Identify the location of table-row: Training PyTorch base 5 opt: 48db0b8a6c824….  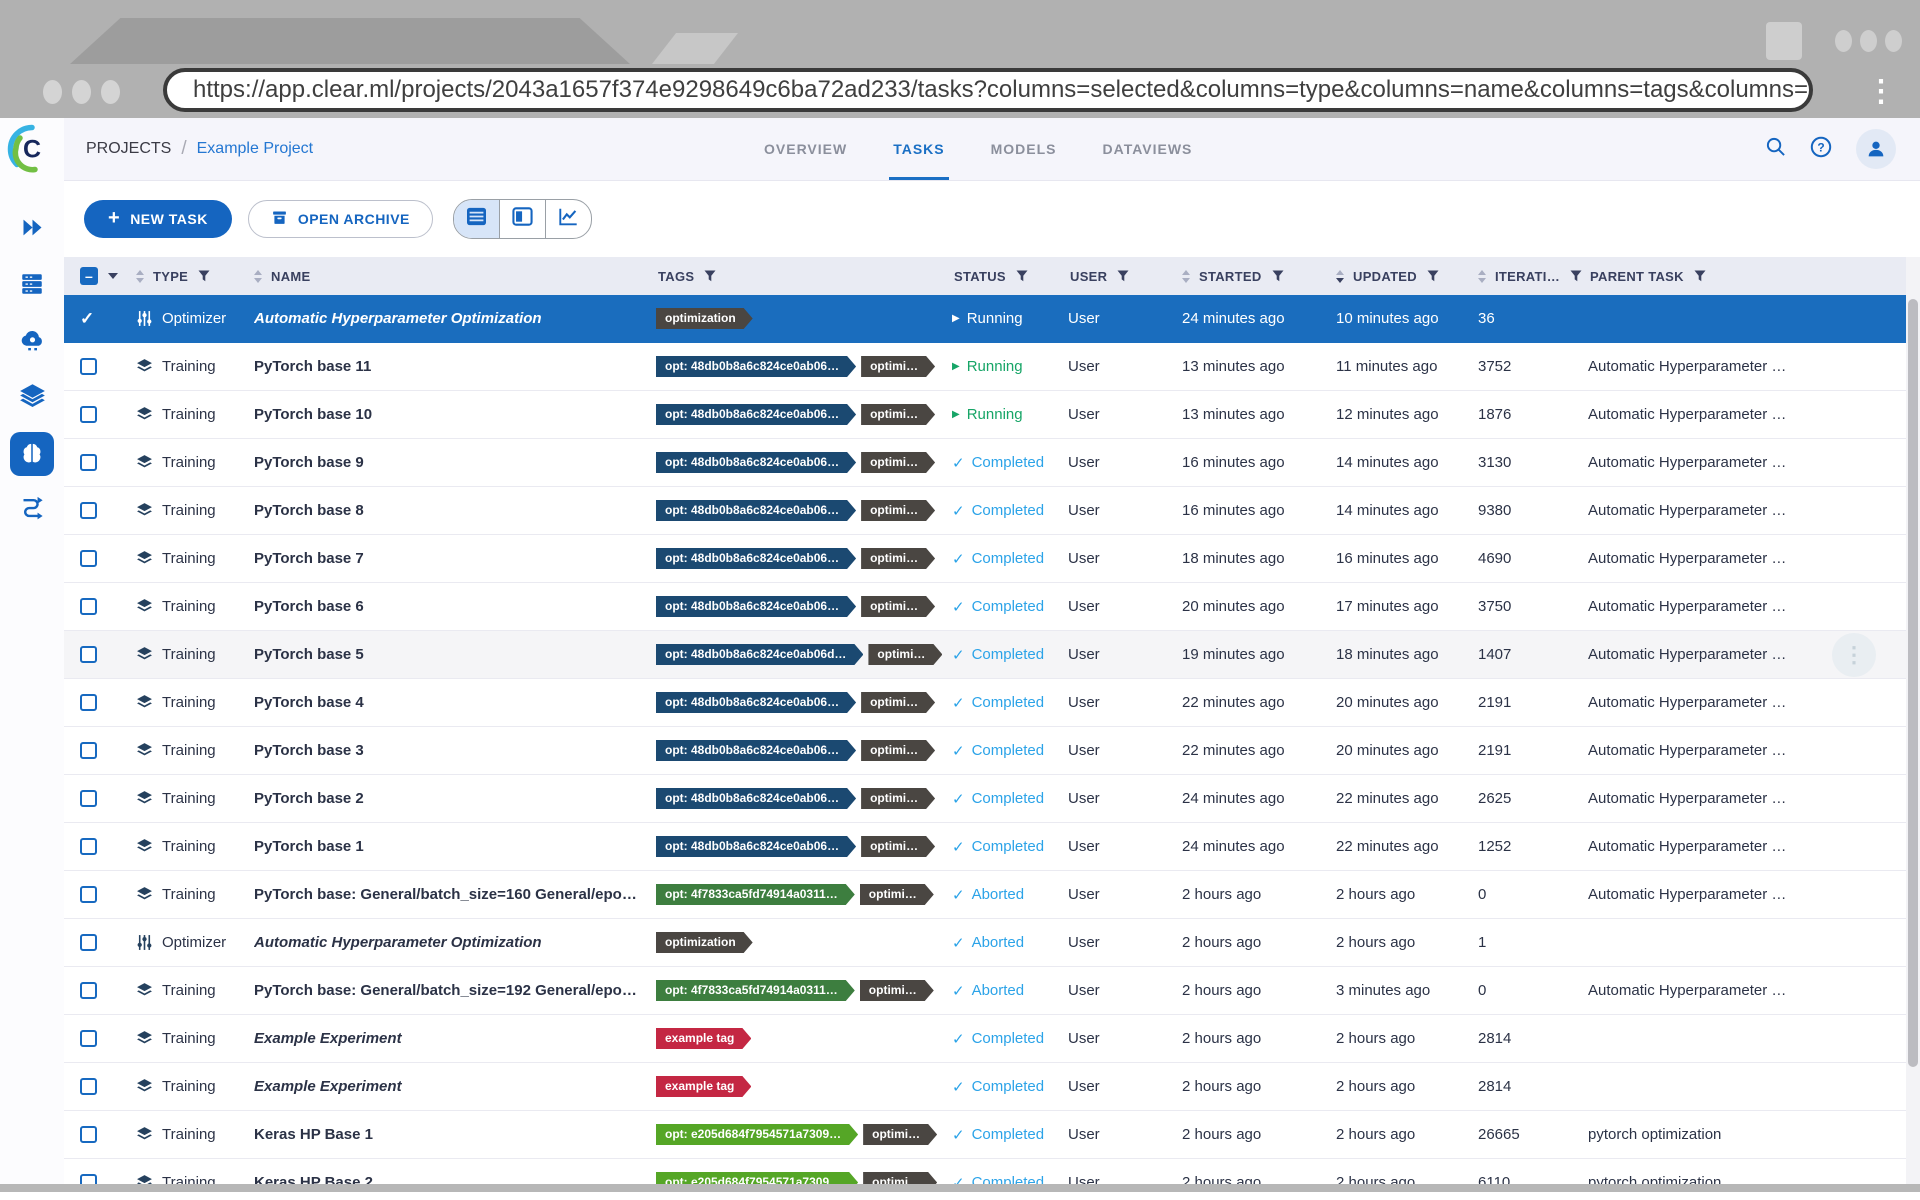
(992, 655).